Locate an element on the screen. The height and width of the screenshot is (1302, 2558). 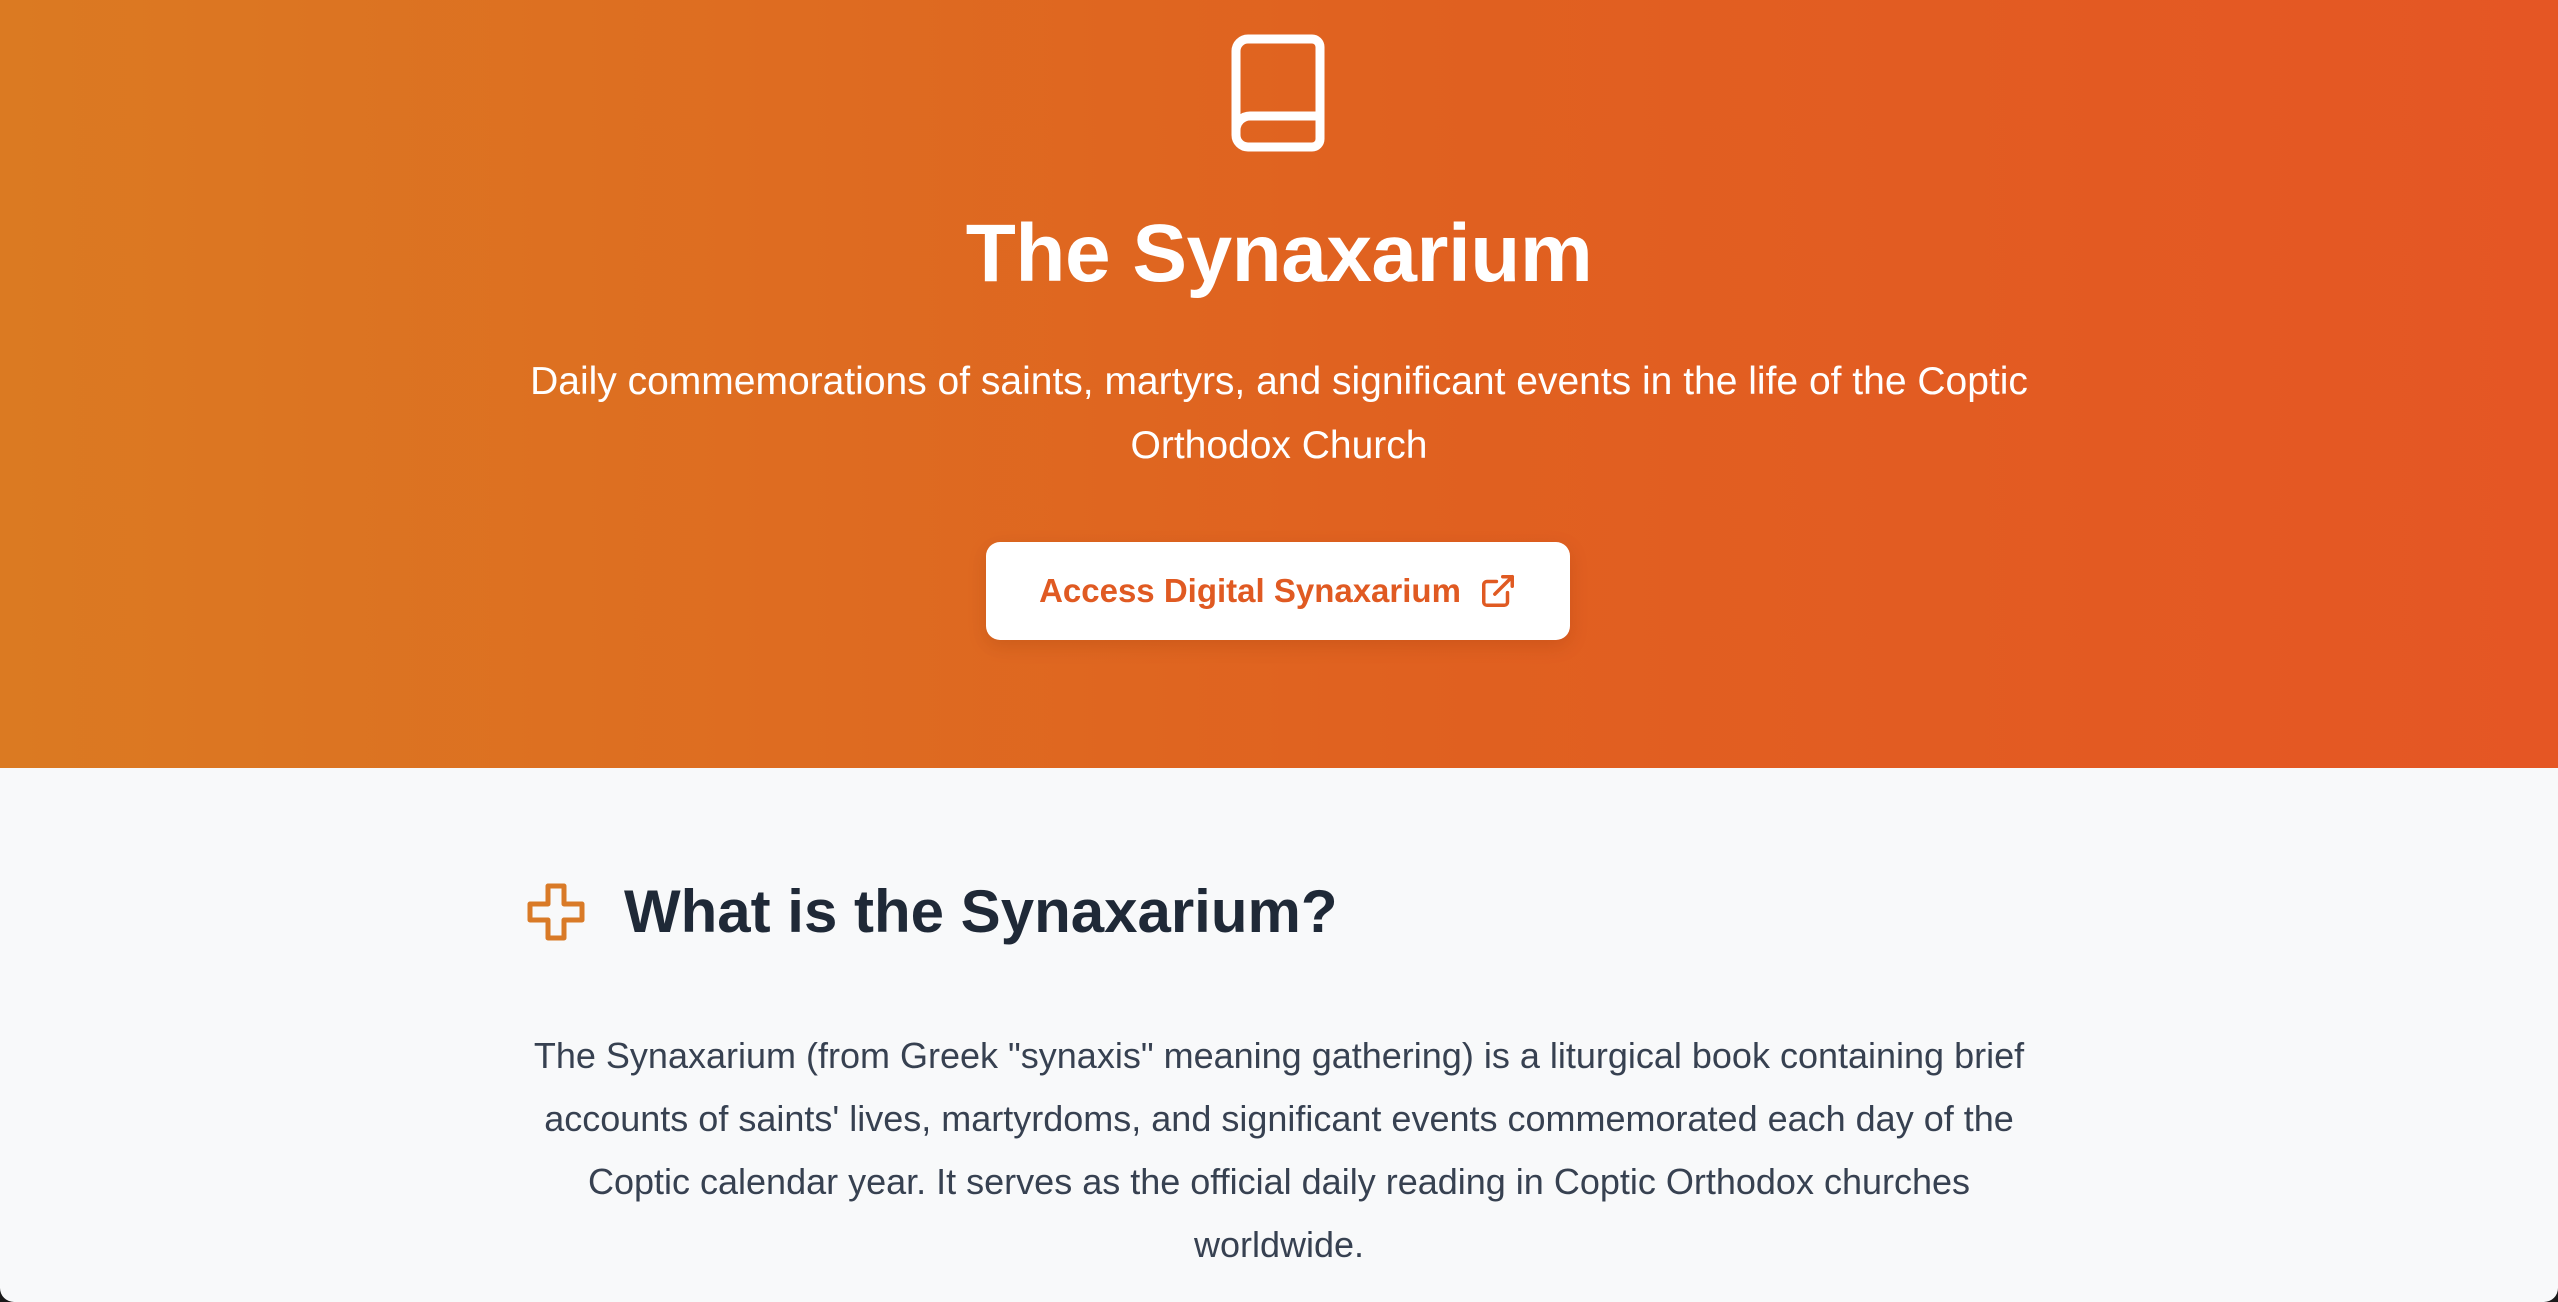
about-title: What is the Synaxarium? is located at coordinates (981, 911).